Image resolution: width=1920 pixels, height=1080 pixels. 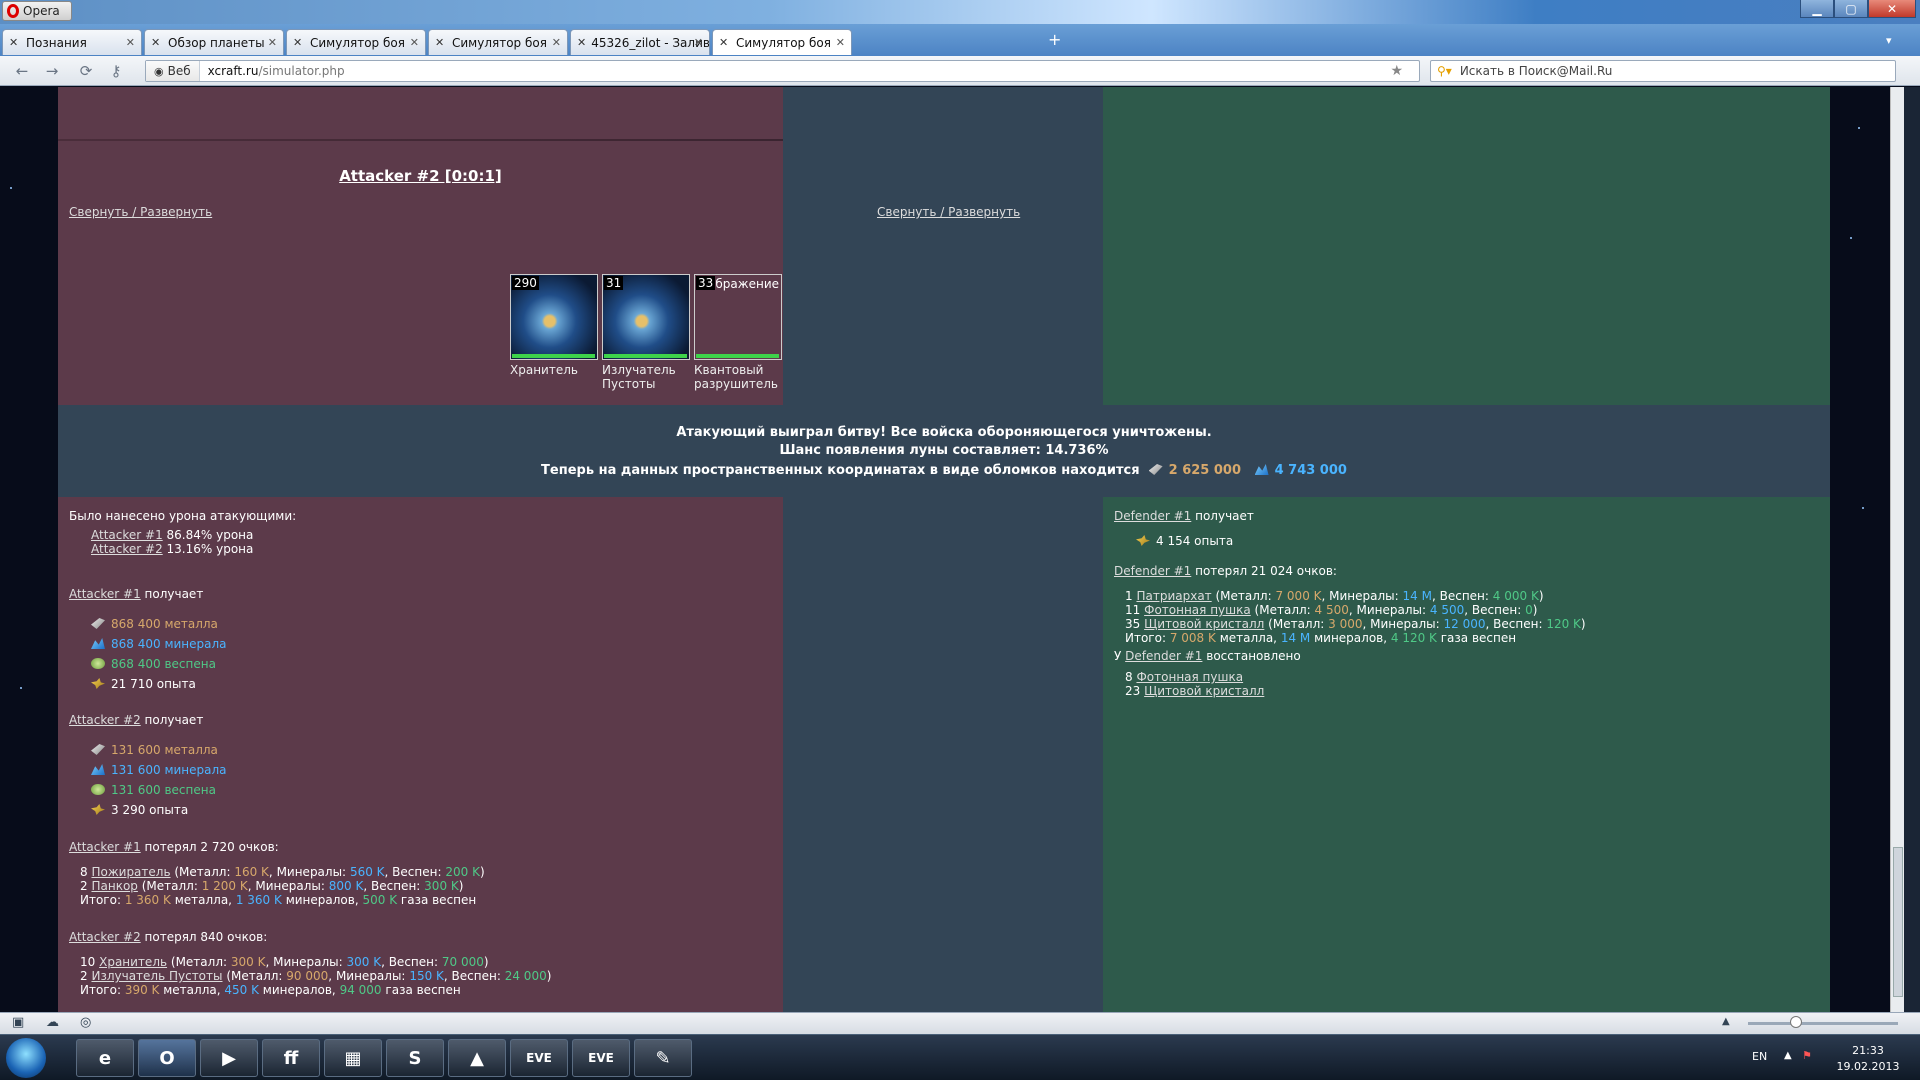 I want to click on taskbar-app-4: ▦, so click(x=353, y=1058).